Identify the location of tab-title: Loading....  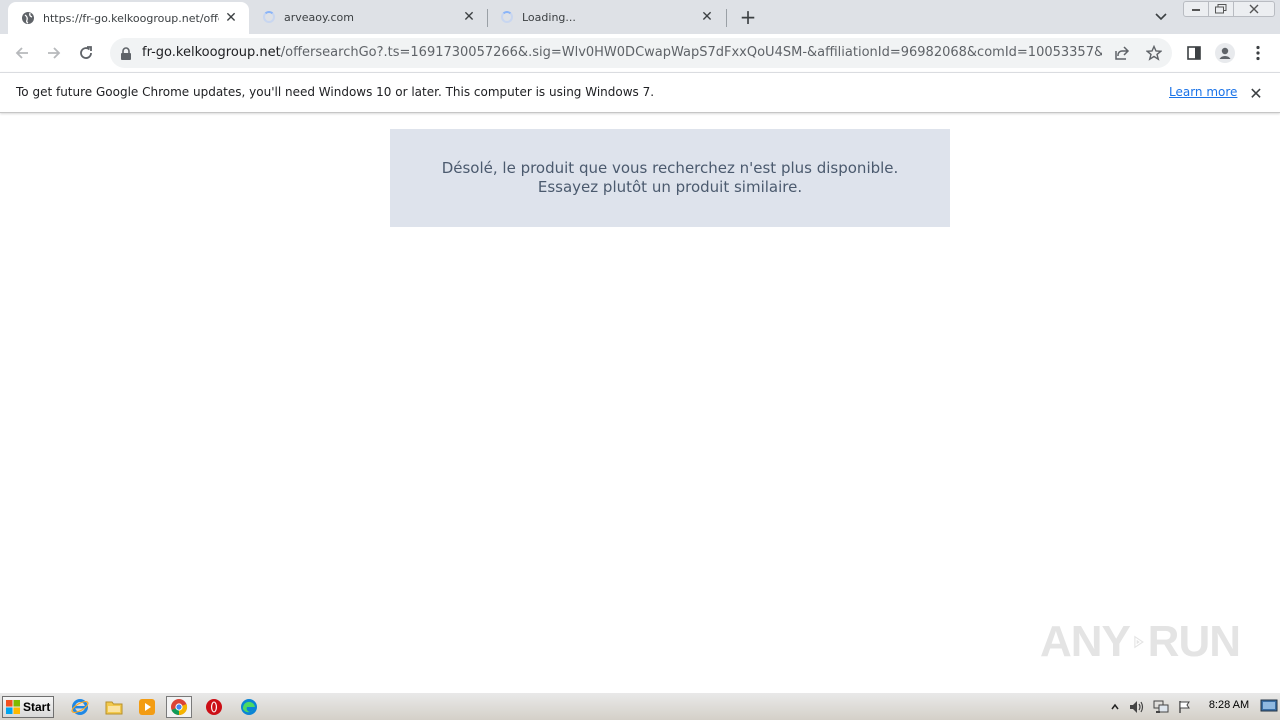
(549, 17).